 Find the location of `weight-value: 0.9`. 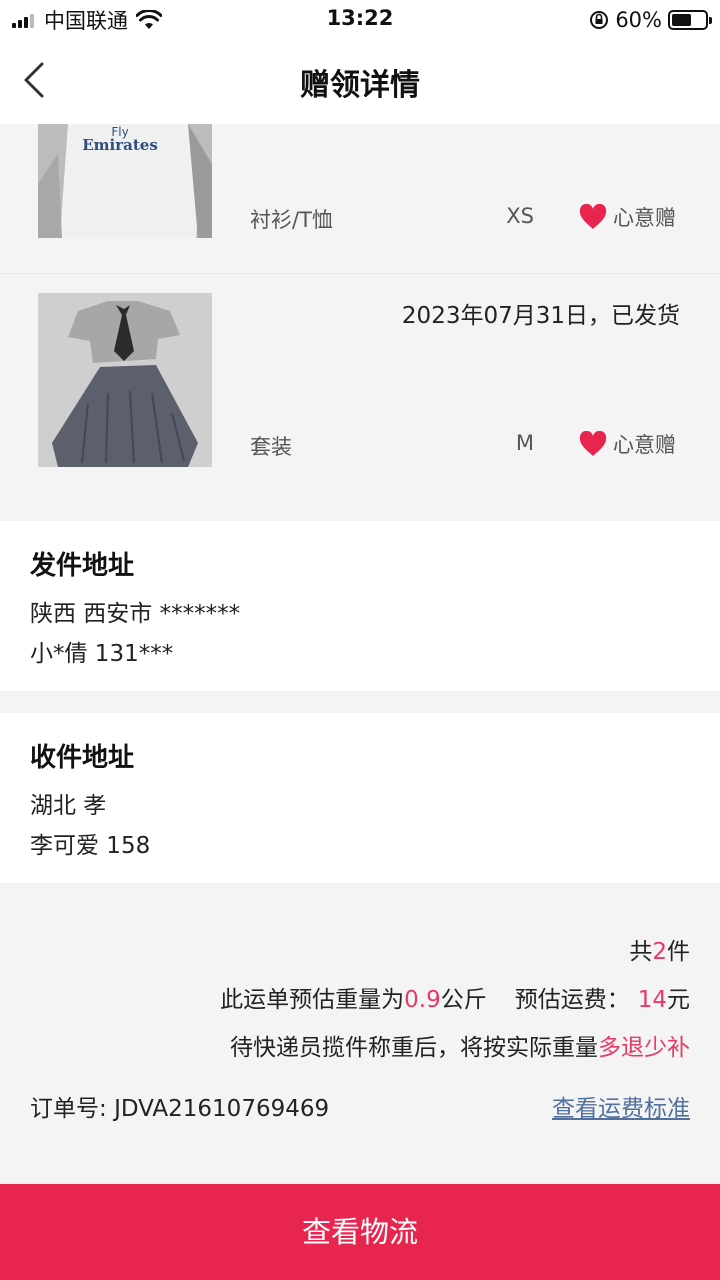

weight-value: 0.9 is located at coordinates (422, 1000).